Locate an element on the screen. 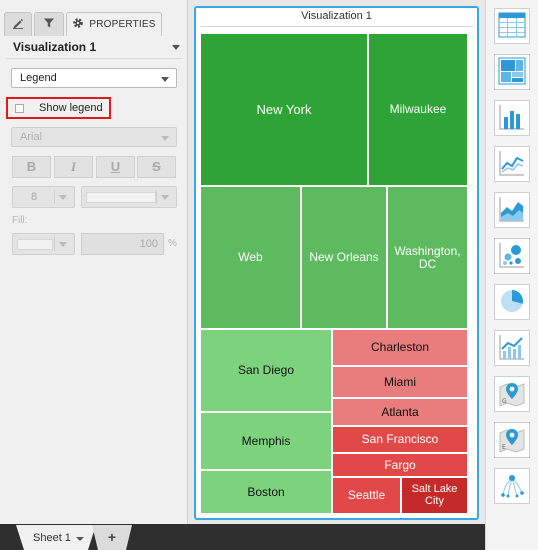 Image resolution: width=538 pixels, height=550 pixels. treemap-cell-label: Milwaukee is located at coordinates (418, 109).